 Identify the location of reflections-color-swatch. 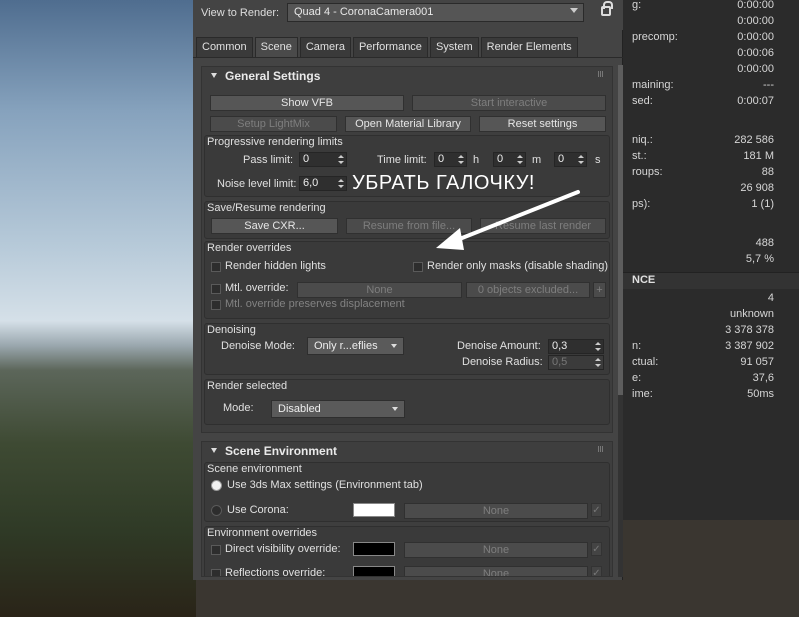
(374, 571).